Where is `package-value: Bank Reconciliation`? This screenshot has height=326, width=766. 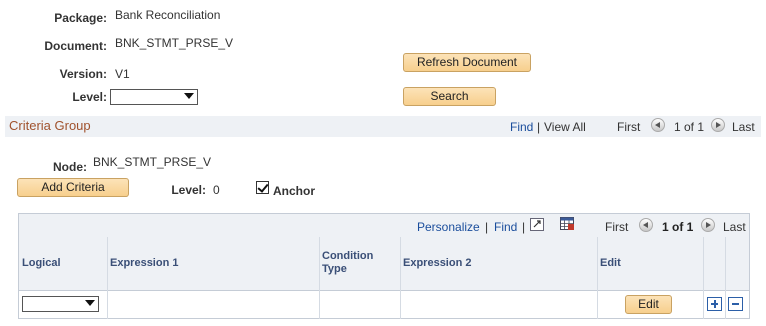
package-value: Bank Reconciliation is located at coordinates (168, 15).